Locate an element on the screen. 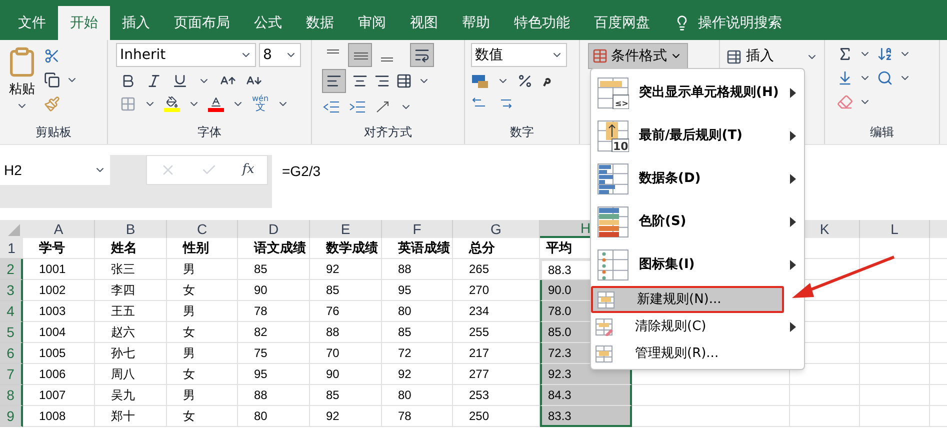  menu-item: ≤> 突出显示单元格规则(H) is located at coordinates (697, 92).